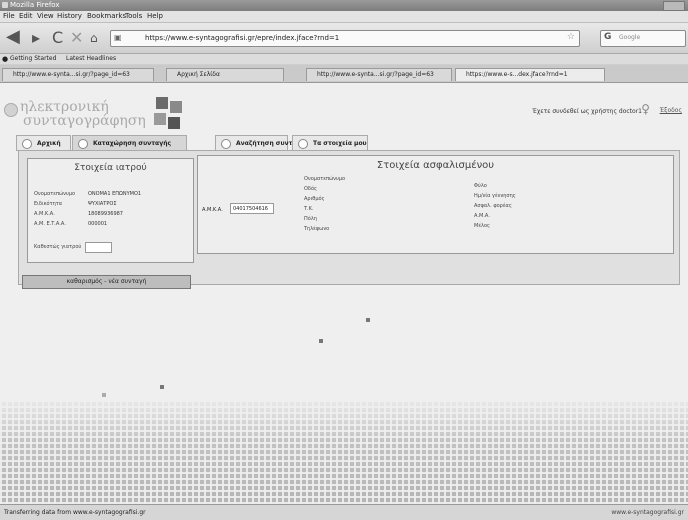  I want to click on tab-home: Αρχική, so click(43, 143).